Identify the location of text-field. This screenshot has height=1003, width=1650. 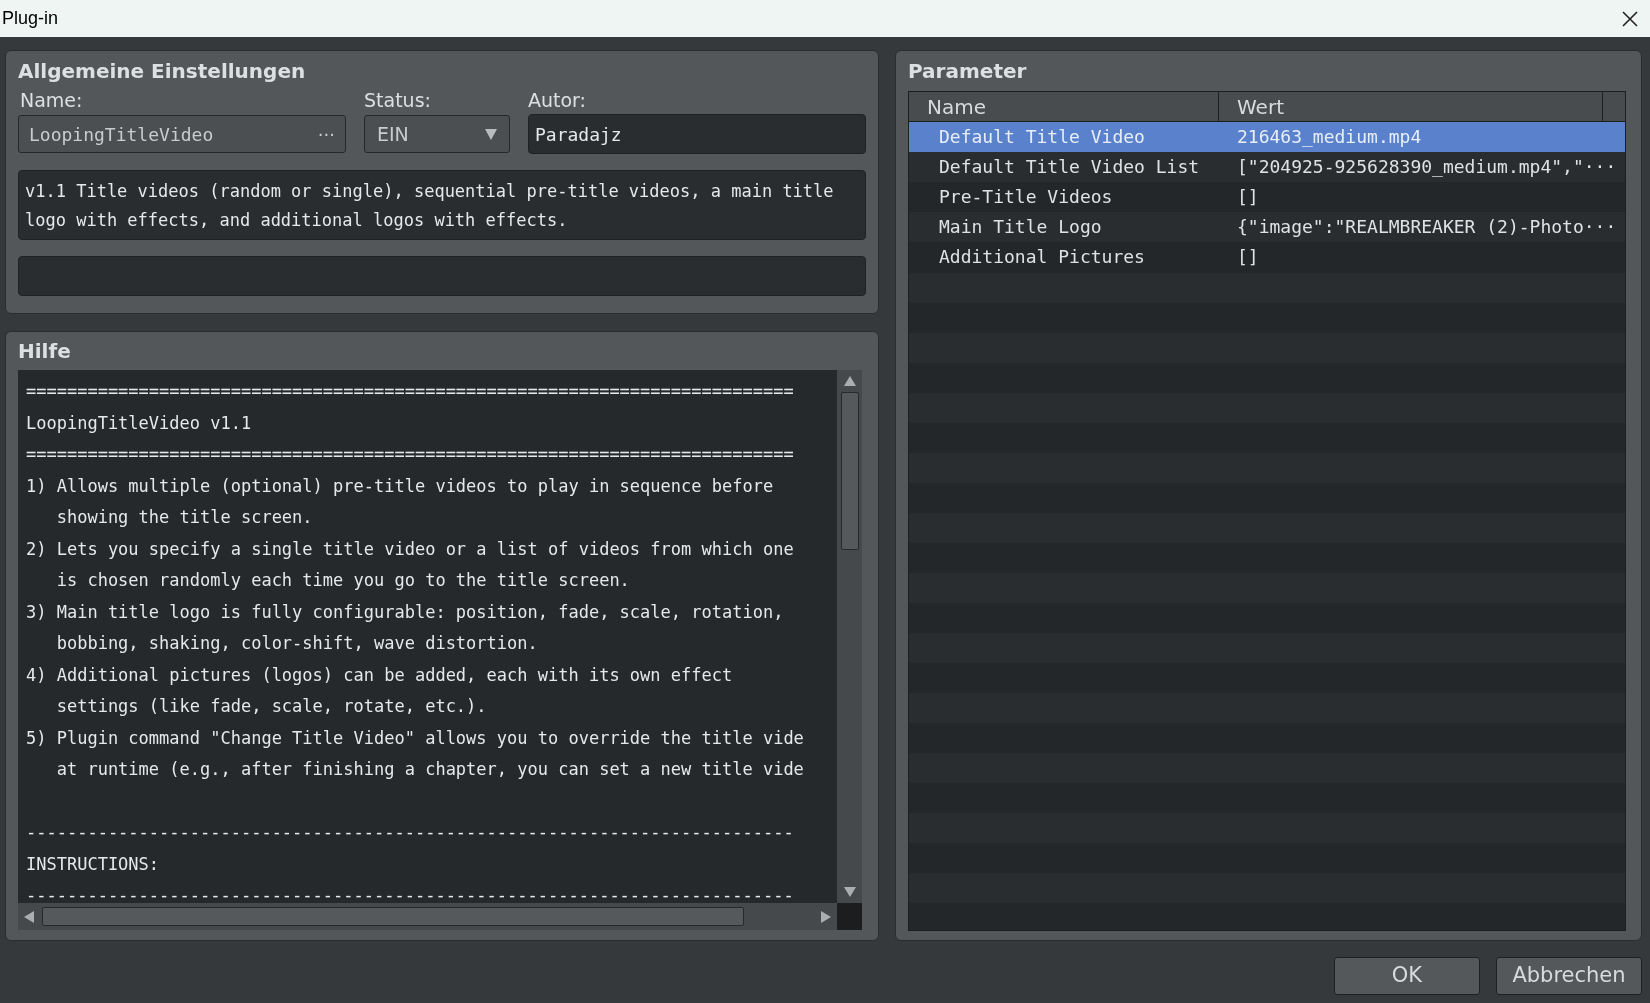
(442, 276).